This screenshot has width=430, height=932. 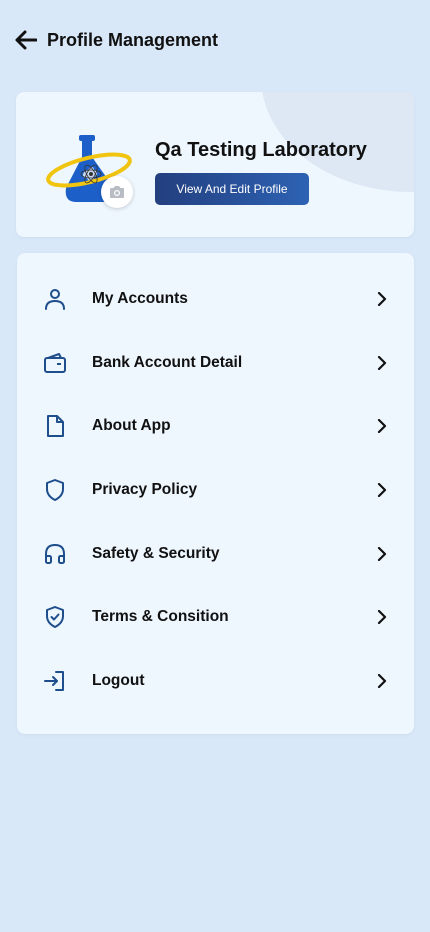 I want to click on app-header: Profile Management, so click(x=215, y=40).